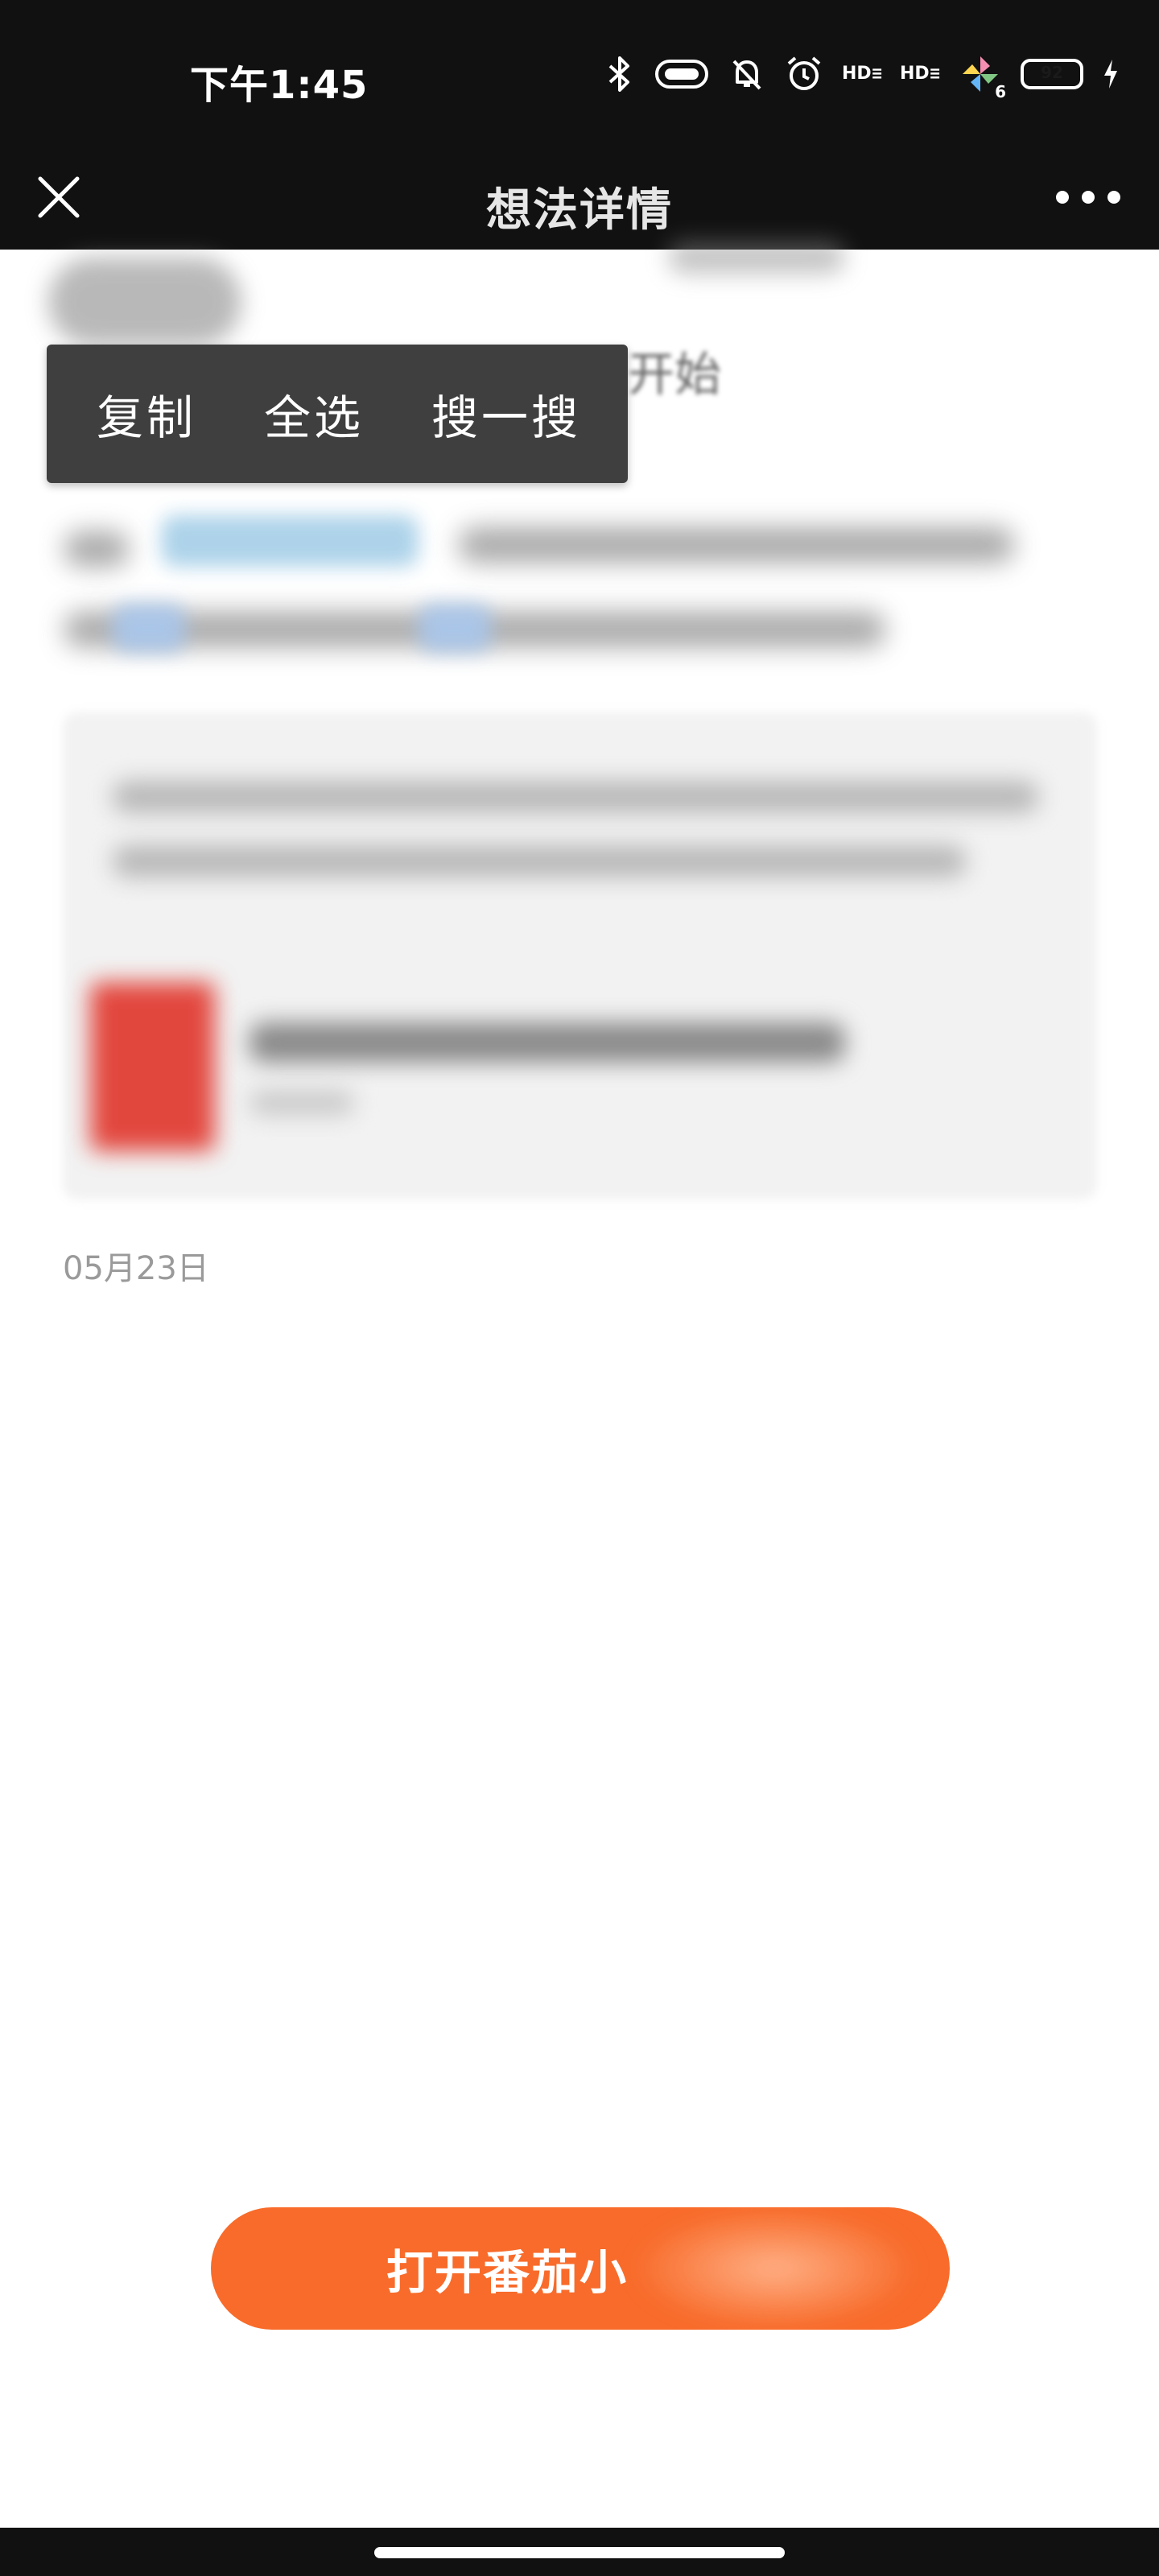  I want to click on nav-bar: 想法详情, so click(579, 197).